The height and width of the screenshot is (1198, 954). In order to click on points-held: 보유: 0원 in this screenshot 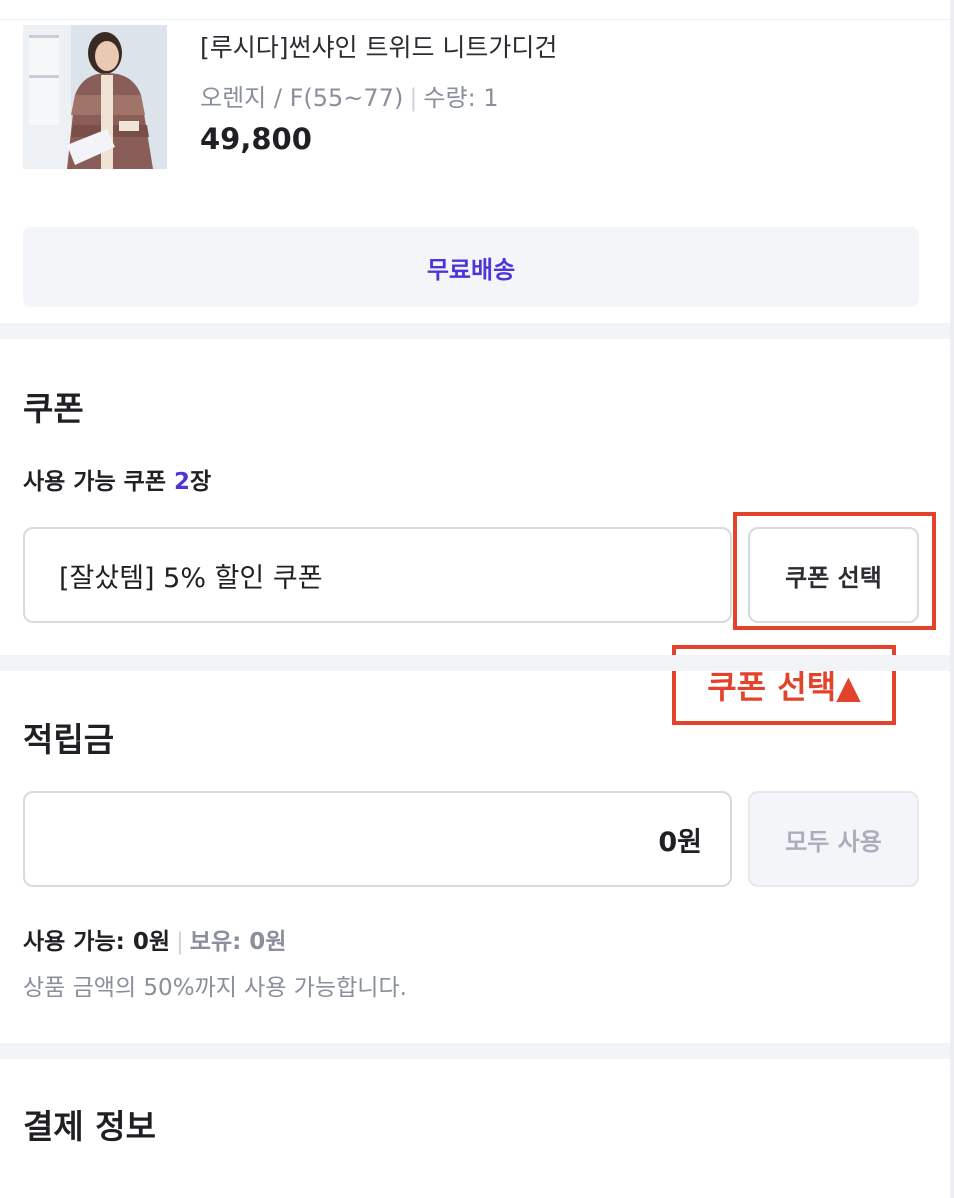, I will do `click(238, 942)`.